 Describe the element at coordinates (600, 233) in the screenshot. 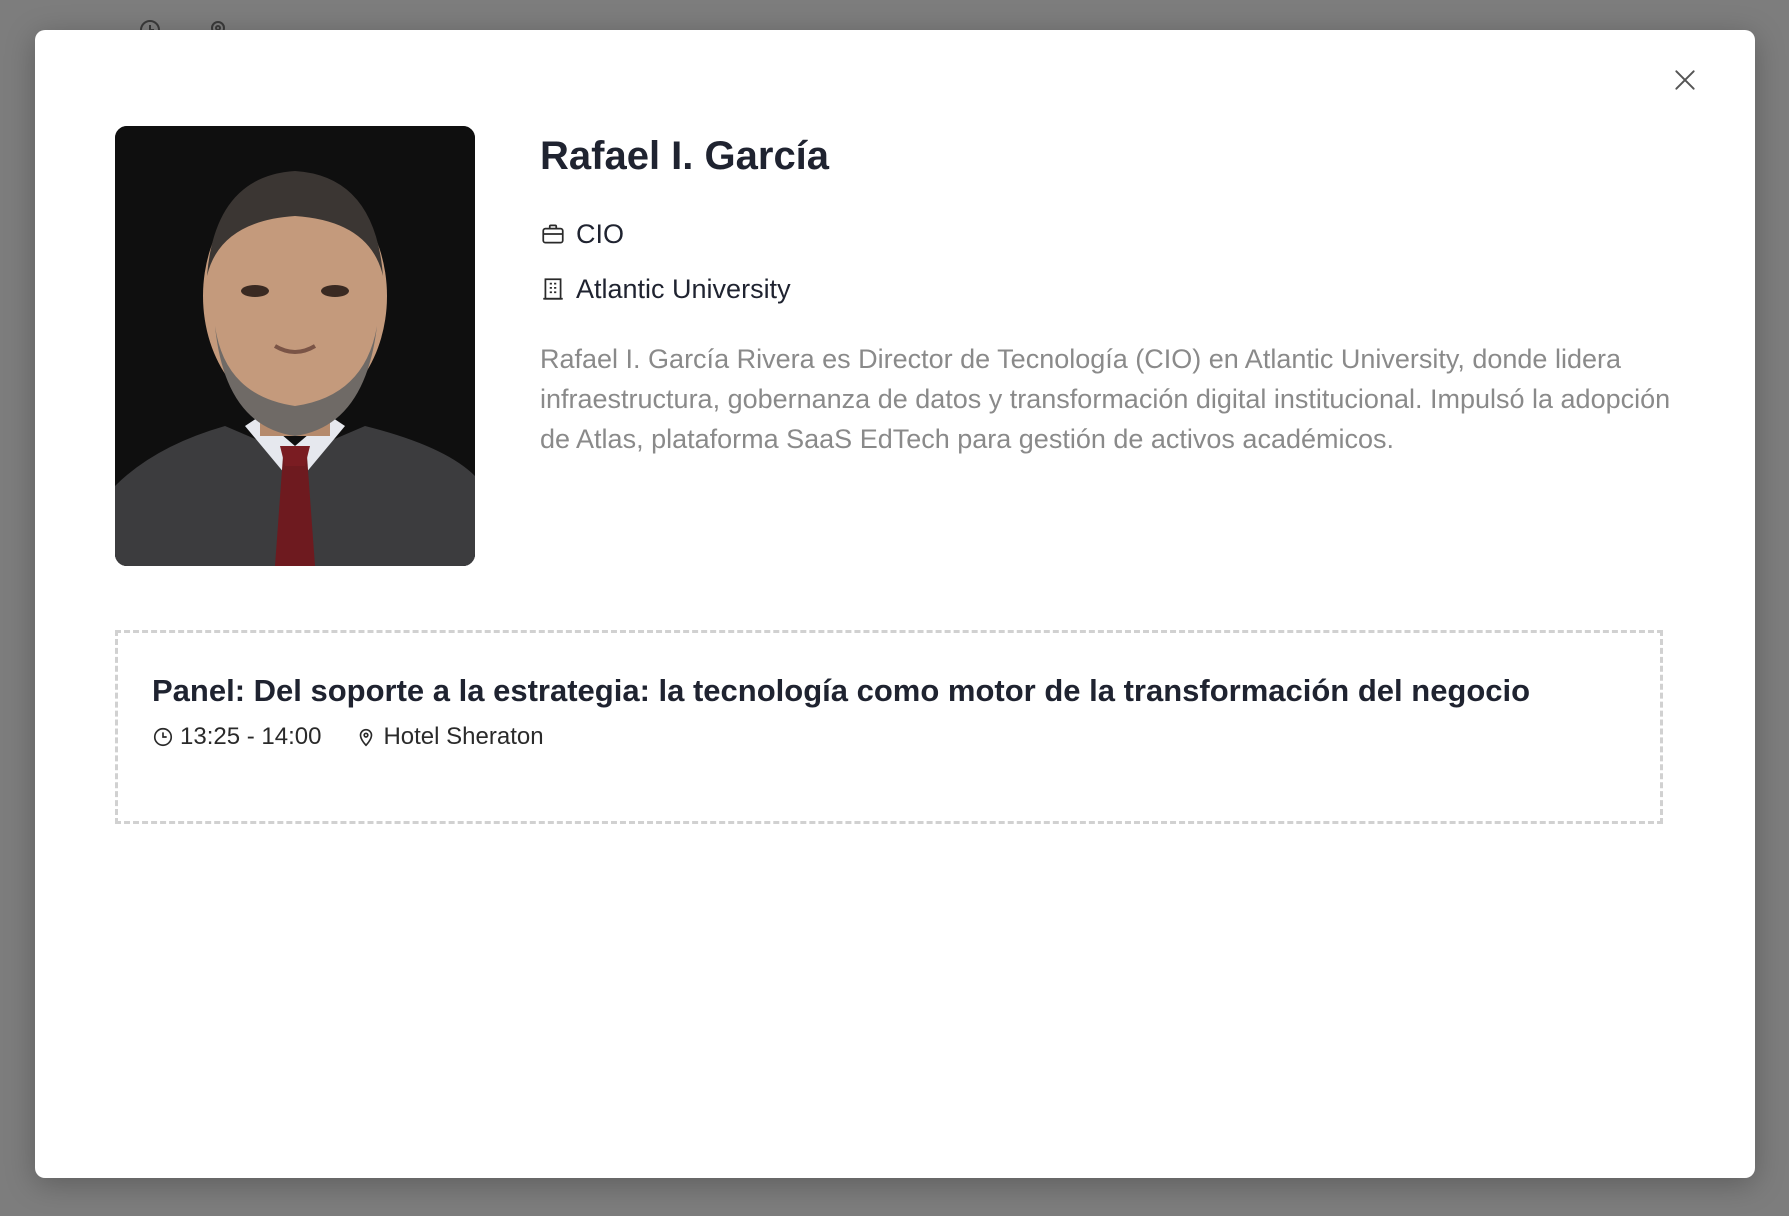

I see `speaker-job-title: CIO` at that location.